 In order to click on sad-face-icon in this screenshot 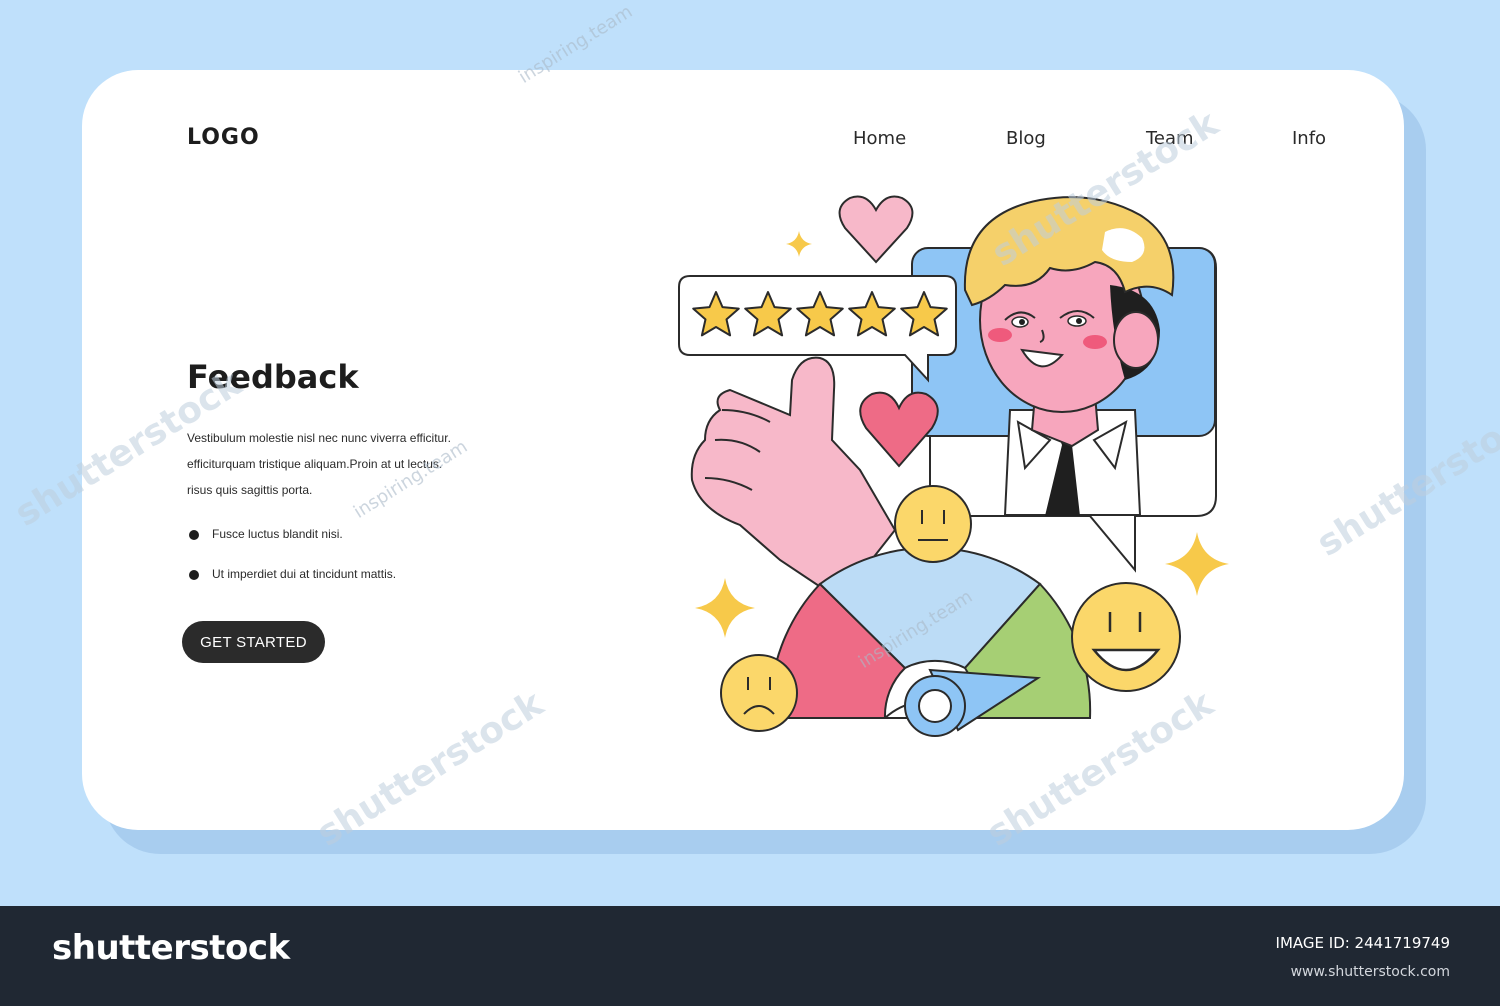, I will do `click(759, 693)`.